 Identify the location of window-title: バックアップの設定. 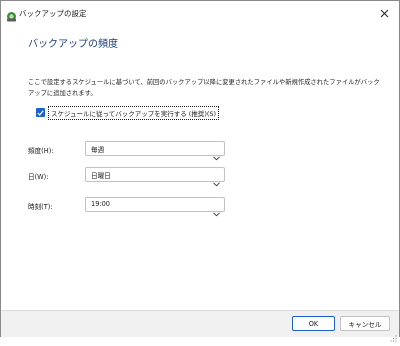
(53, 13).